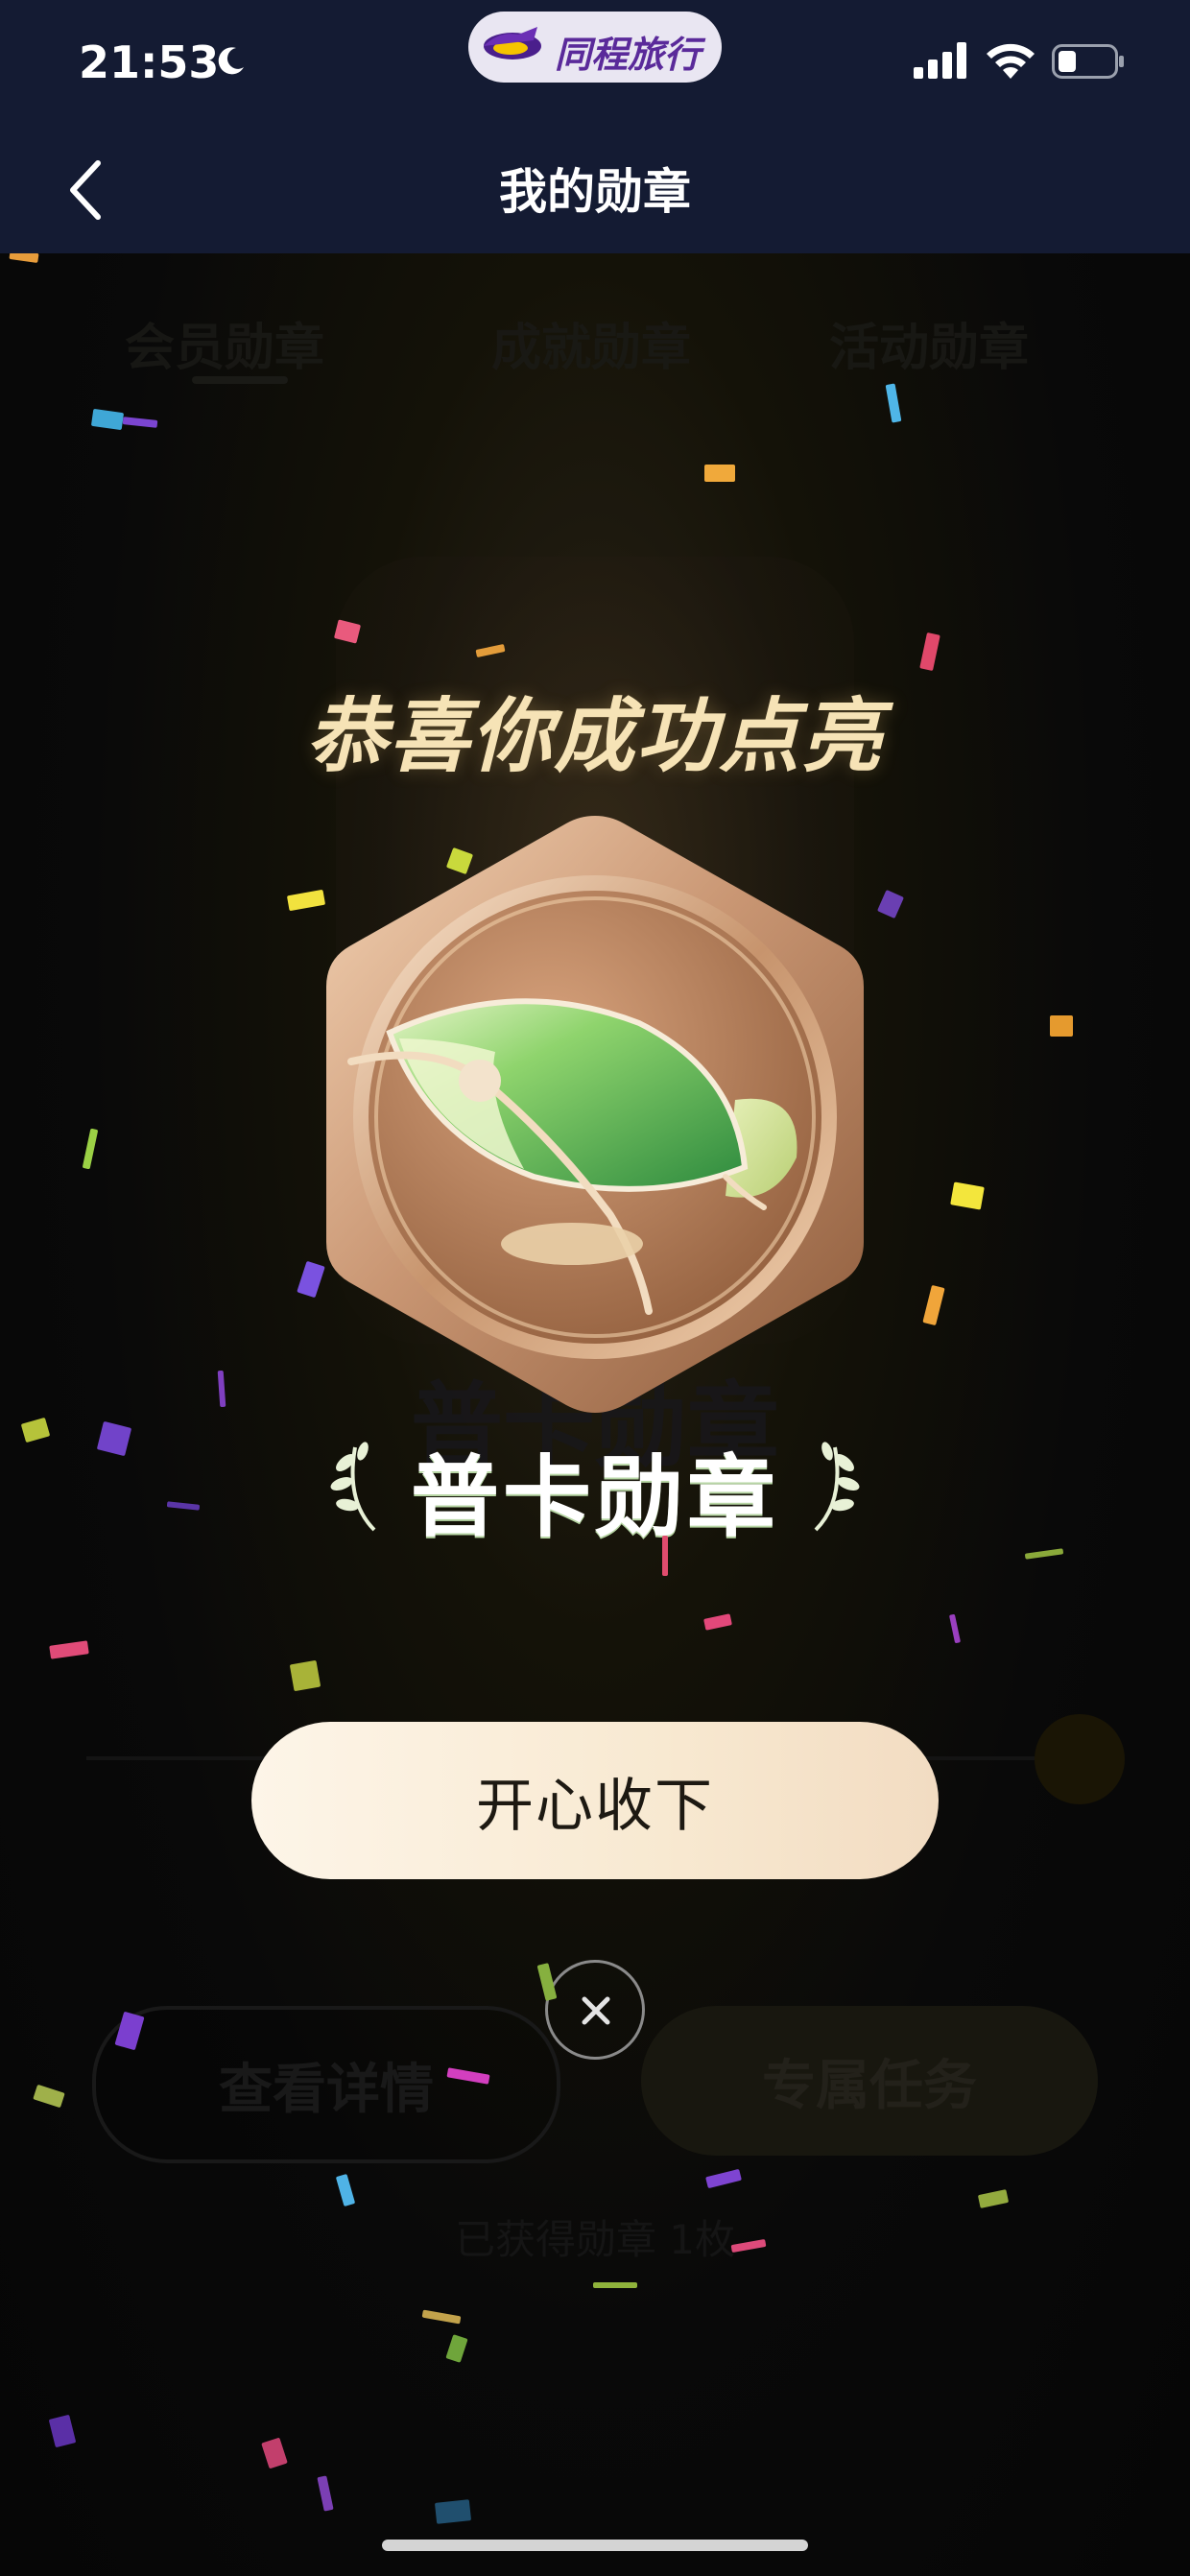 This screenshot has height=2576, width=1190. I want to click on close-button, so click(595, 2010).